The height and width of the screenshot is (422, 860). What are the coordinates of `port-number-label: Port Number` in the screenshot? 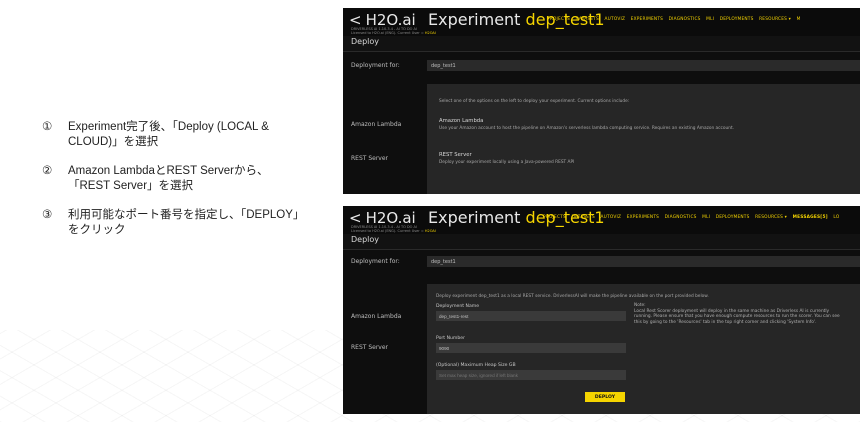 It's located at (451, 338).